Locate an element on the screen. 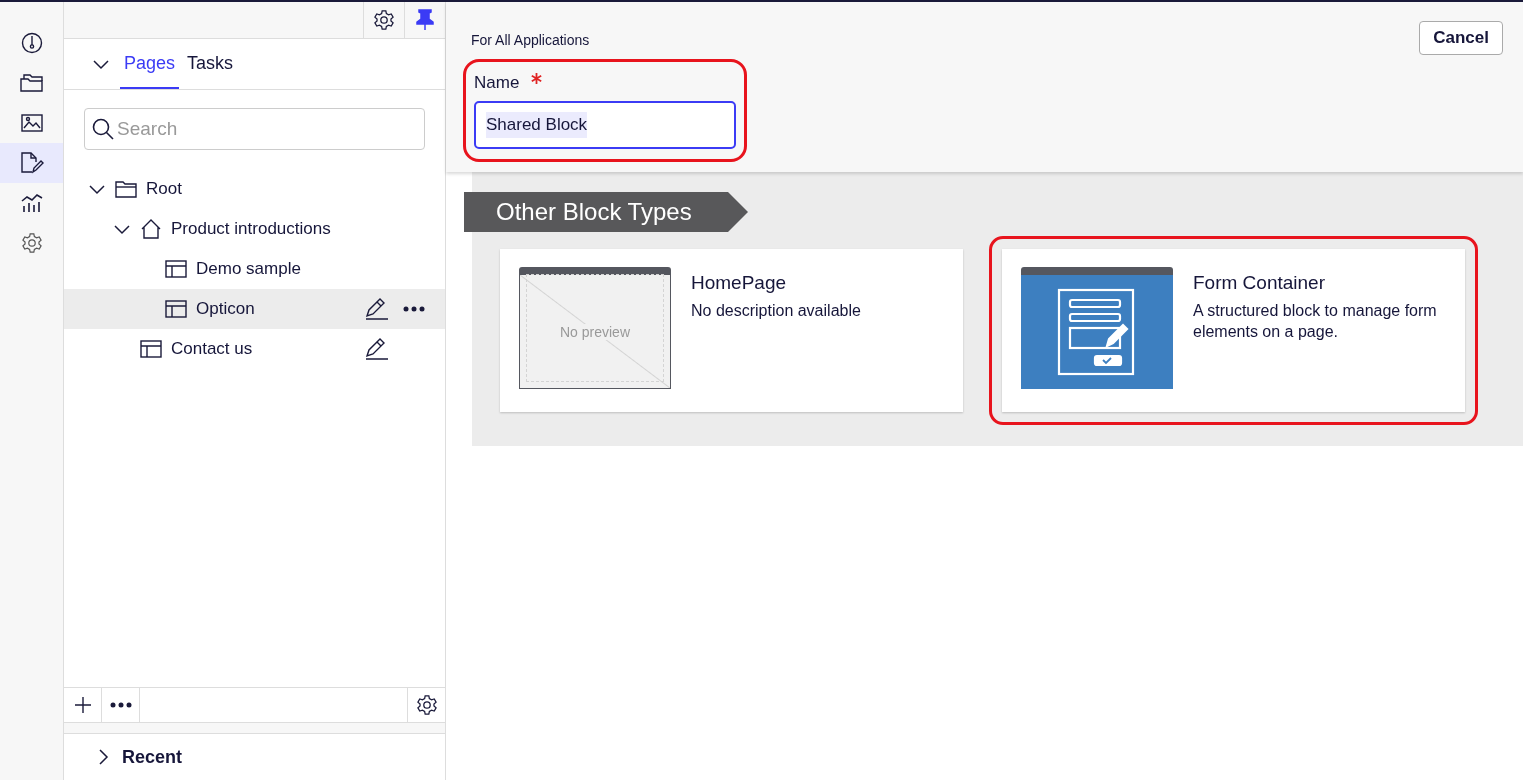 The height and width of the screenshot is (780, 1523). block-title: Form Container is located at coordinates (1259, 283).